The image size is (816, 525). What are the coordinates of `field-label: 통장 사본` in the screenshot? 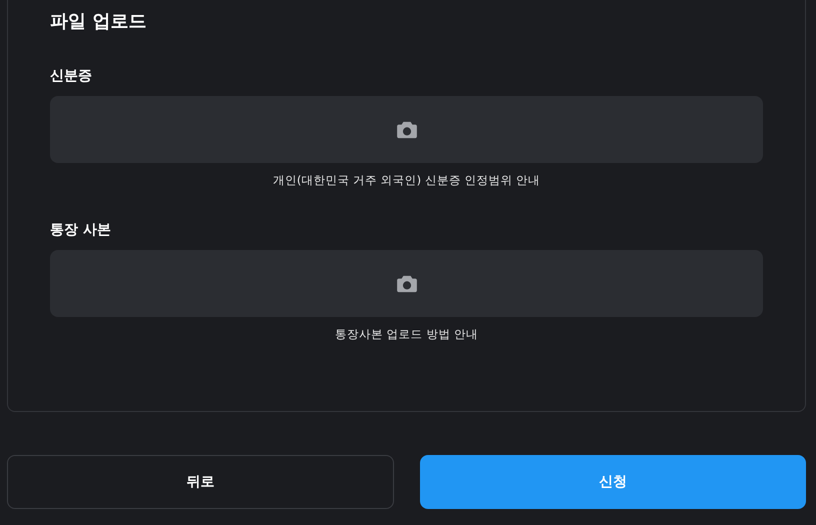 It's located at (81, 230).